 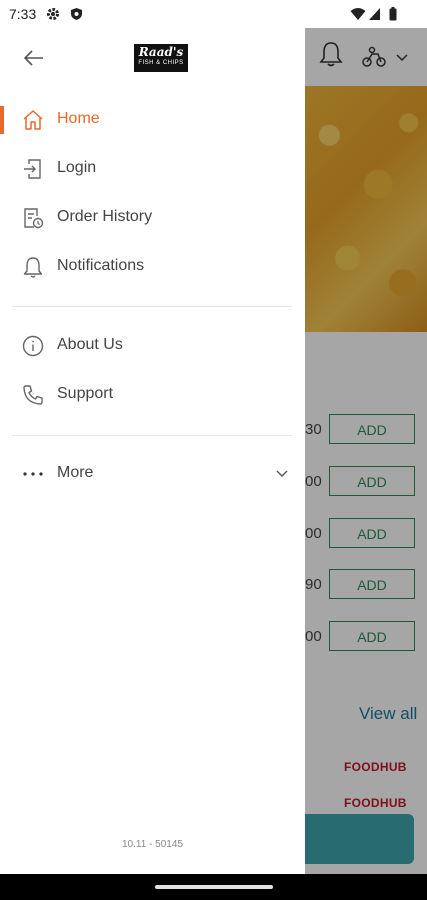 I want to click on menu-item-home: Home, so click(x=152, y=120).